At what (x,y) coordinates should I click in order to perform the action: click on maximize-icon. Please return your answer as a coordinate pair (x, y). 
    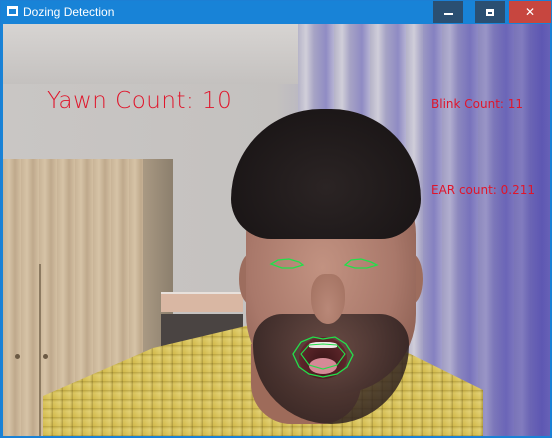
    Looking at the image, I should click on (490, 12).